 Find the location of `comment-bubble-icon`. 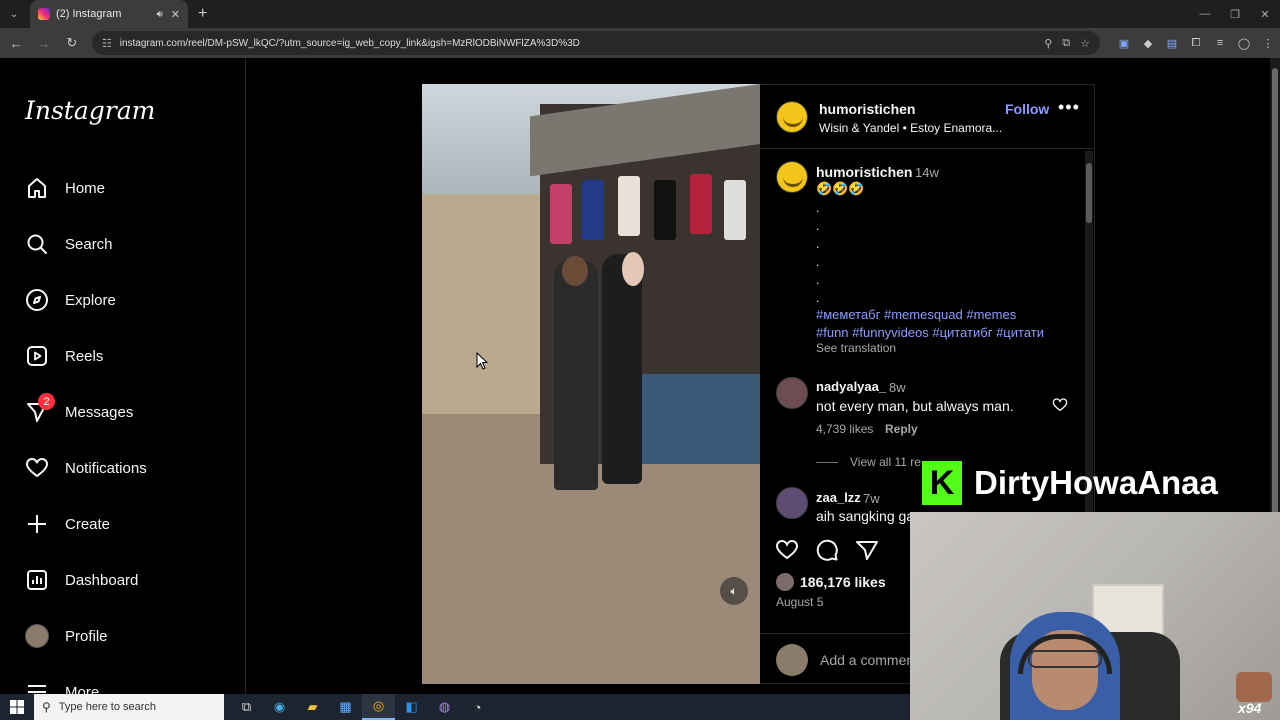

comment-bubble-icon is located at coordinates (827, 550).